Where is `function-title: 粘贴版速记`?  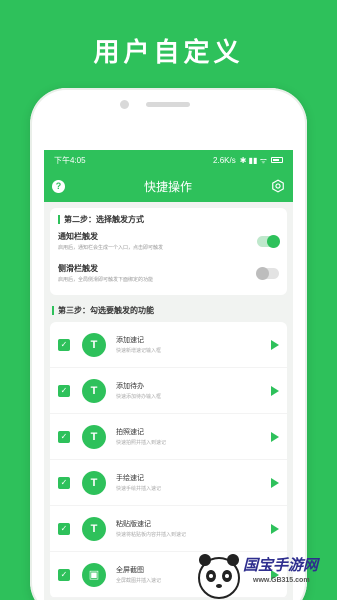 function-title: 粘贴版速记 is located at coordinates (133, 524).